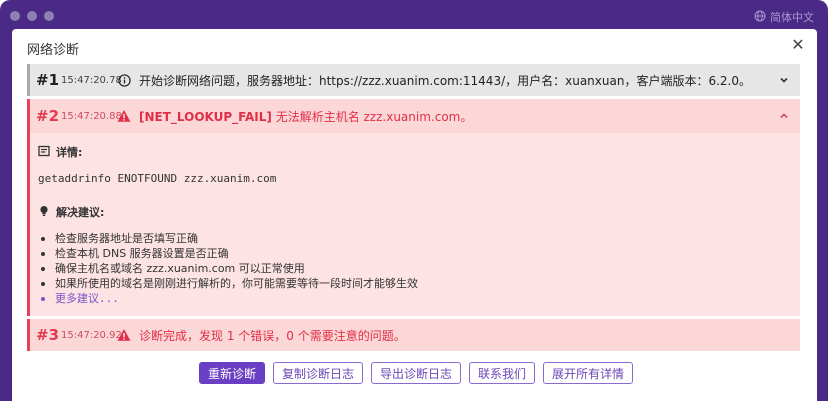 The height and width of the screenshot is (401, 828). I want to click on dialog-footer: 重新诊断 复制诊断日志 导出诊断日志 联系我们 展开所有详情, so click(414, 373).